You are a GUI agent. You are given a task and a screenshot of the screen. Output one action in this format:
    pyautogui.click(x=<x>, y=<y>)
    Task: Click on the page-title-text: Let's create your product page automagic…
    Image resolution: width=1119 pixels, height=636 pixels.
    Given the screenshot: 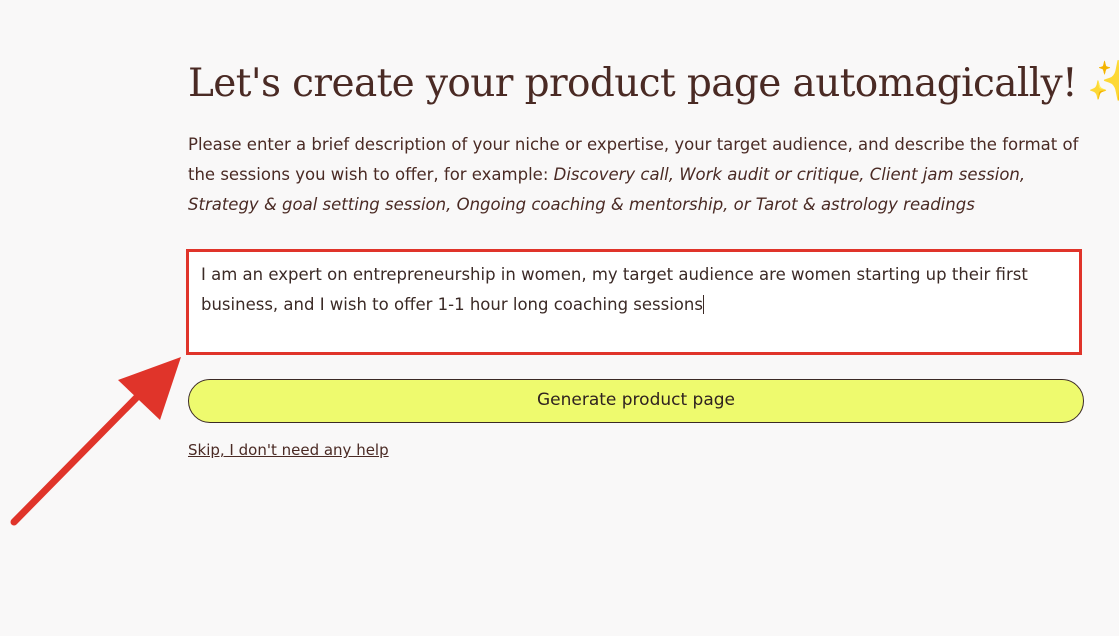 What is the action you would take?
    pyautogui.click(x=633, y=83)
    